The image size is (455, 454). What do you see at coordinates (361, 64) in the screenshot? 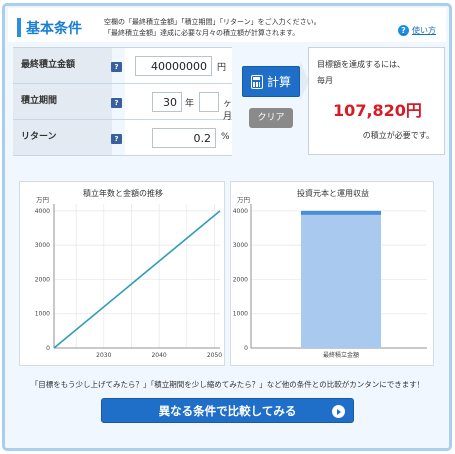
I see `result-line-1: 目標額を達成するには、` at bounding box center [361, 64].